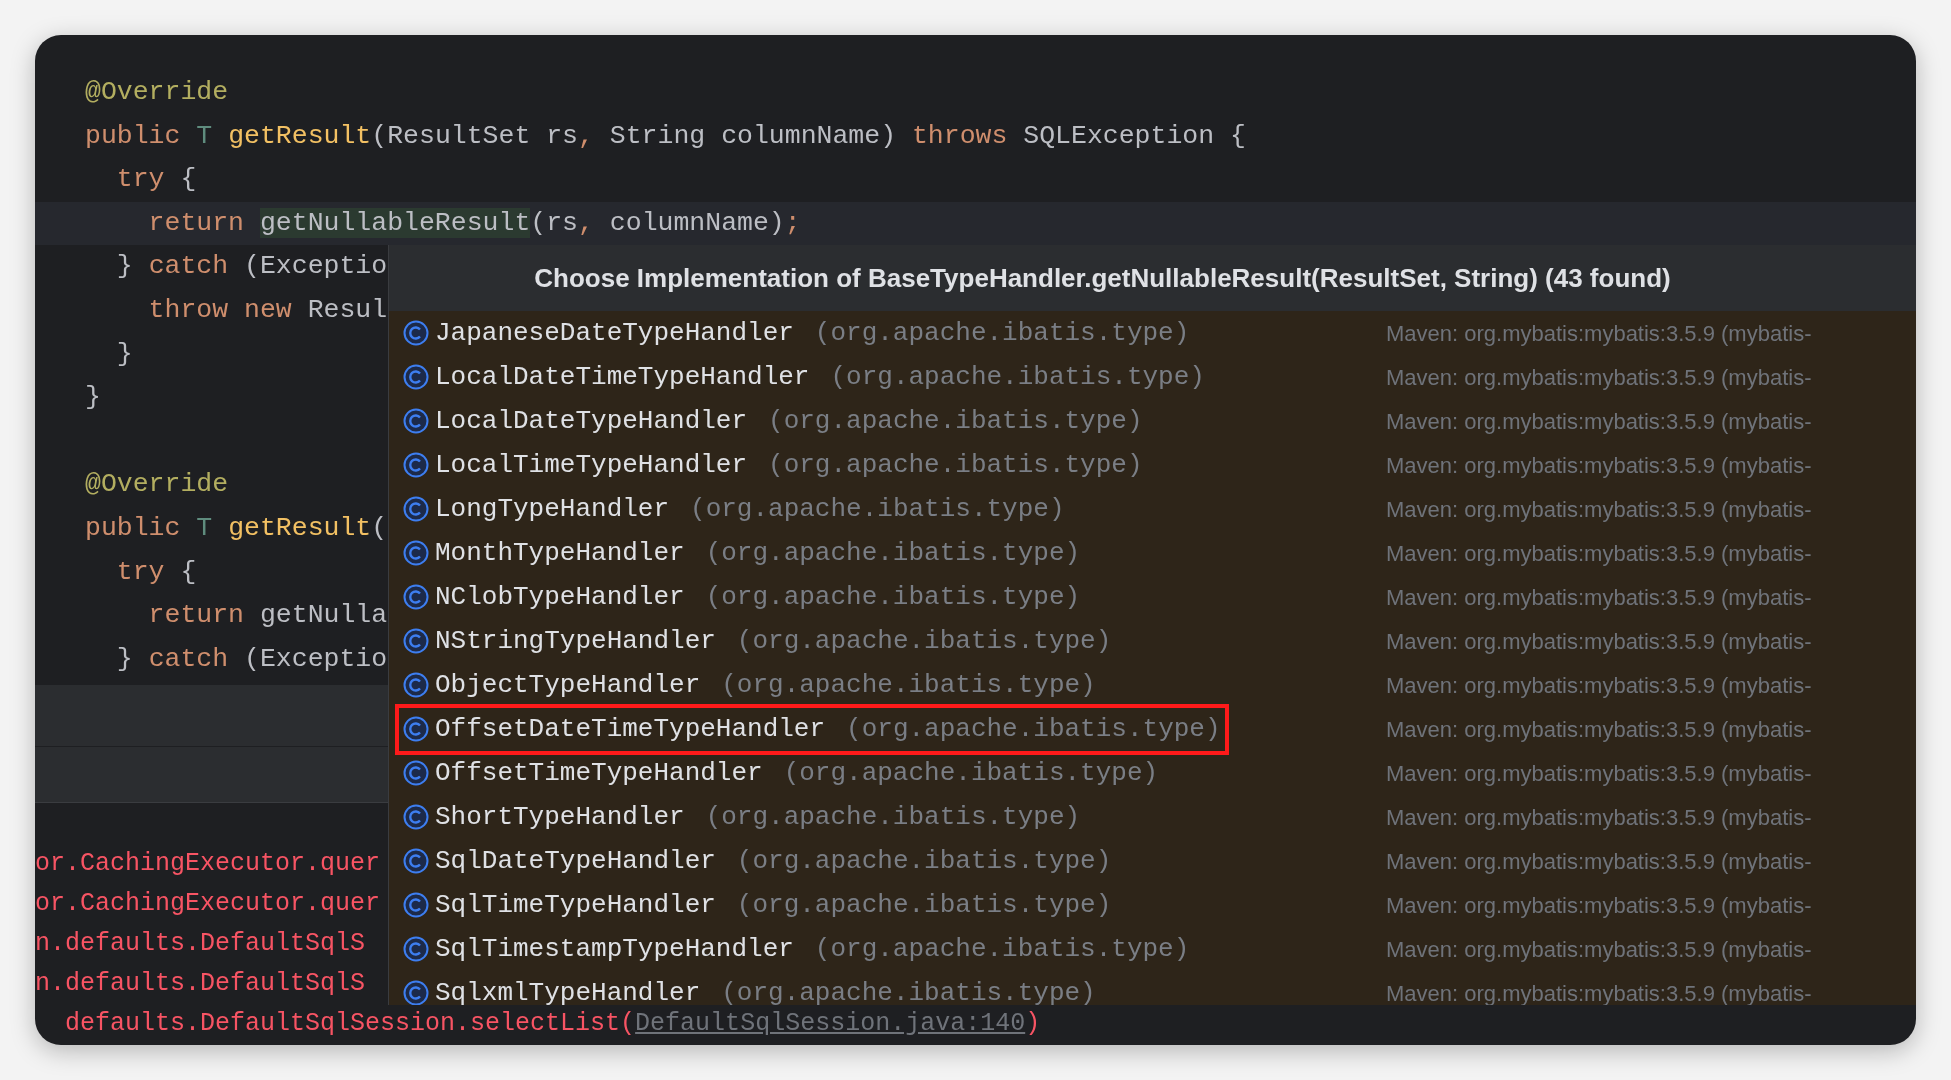 This screenshot has height=1080, width=1951. I want to click on code-line: return getNulla, so click(267, 615).